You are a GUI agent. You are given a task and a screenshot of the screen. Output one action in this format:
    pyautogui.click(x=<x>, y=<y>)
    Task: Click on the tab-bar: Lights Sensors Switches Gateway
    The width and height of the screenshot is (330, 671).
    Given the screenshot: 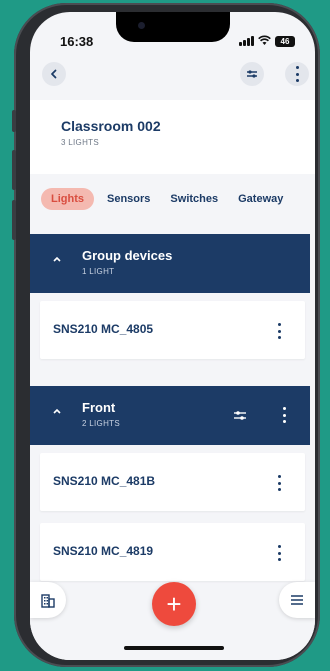 What is the action you would take?
    pyautogui.click(x=178, y=199)
    